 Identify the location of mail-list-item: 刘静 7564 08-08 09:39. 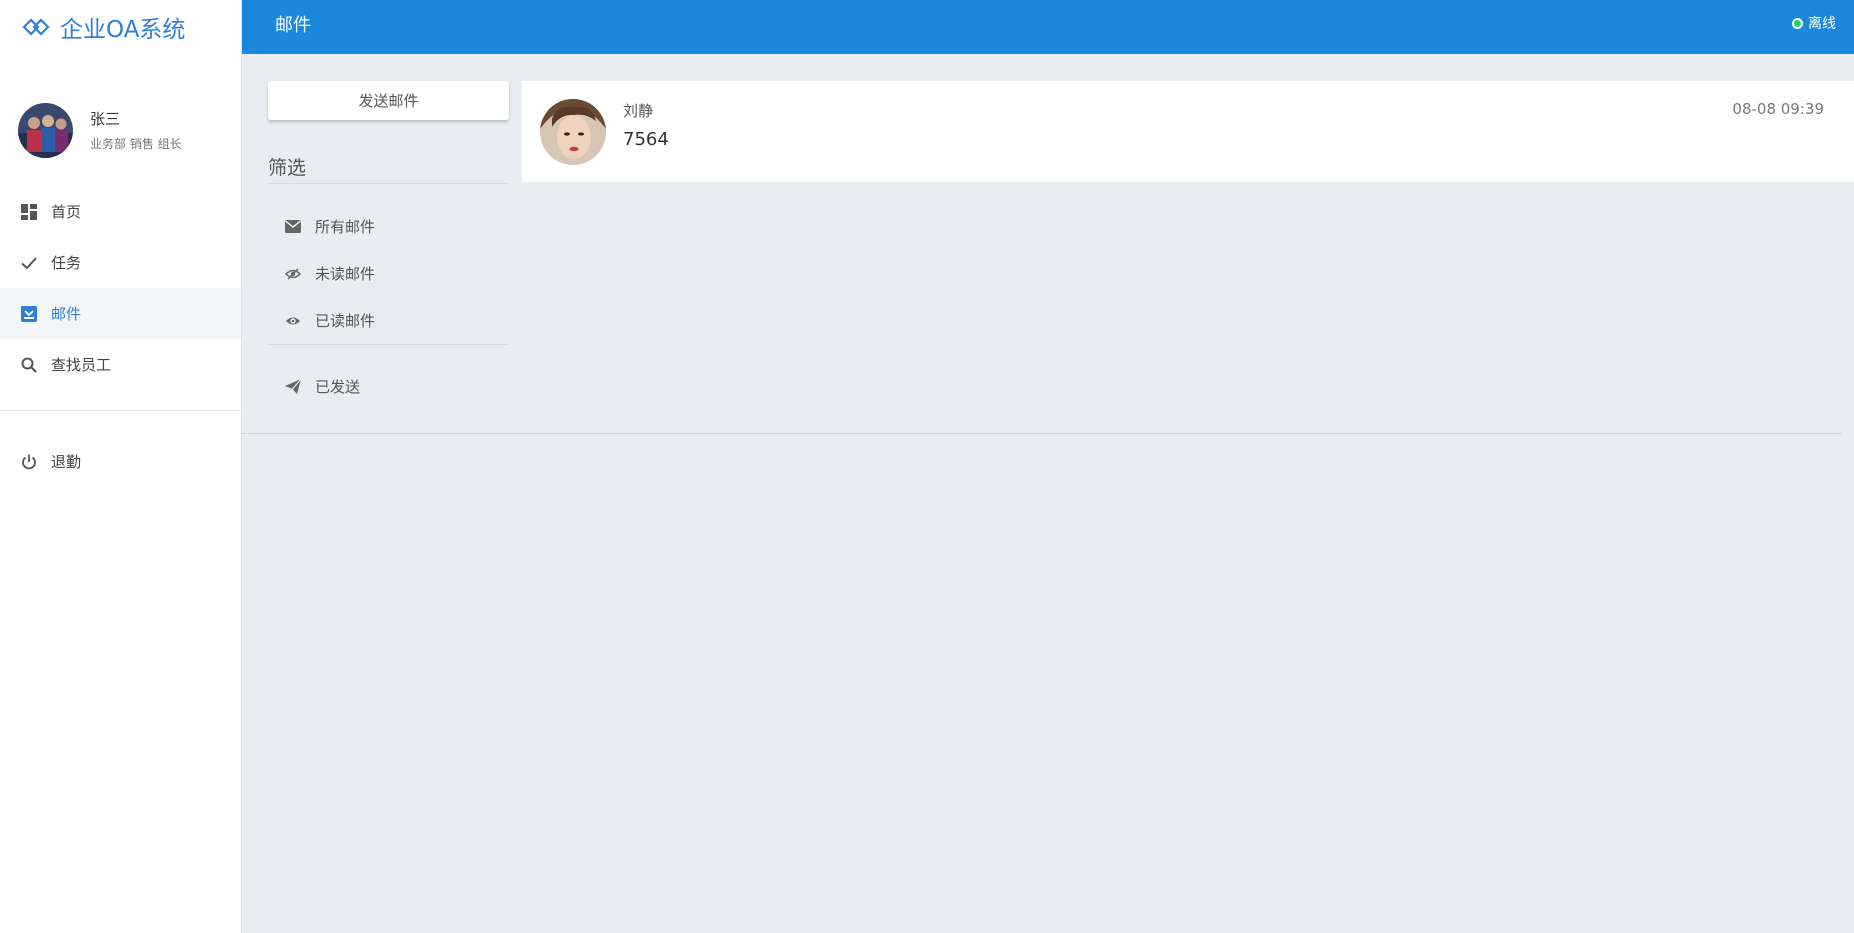
(1188, 131).